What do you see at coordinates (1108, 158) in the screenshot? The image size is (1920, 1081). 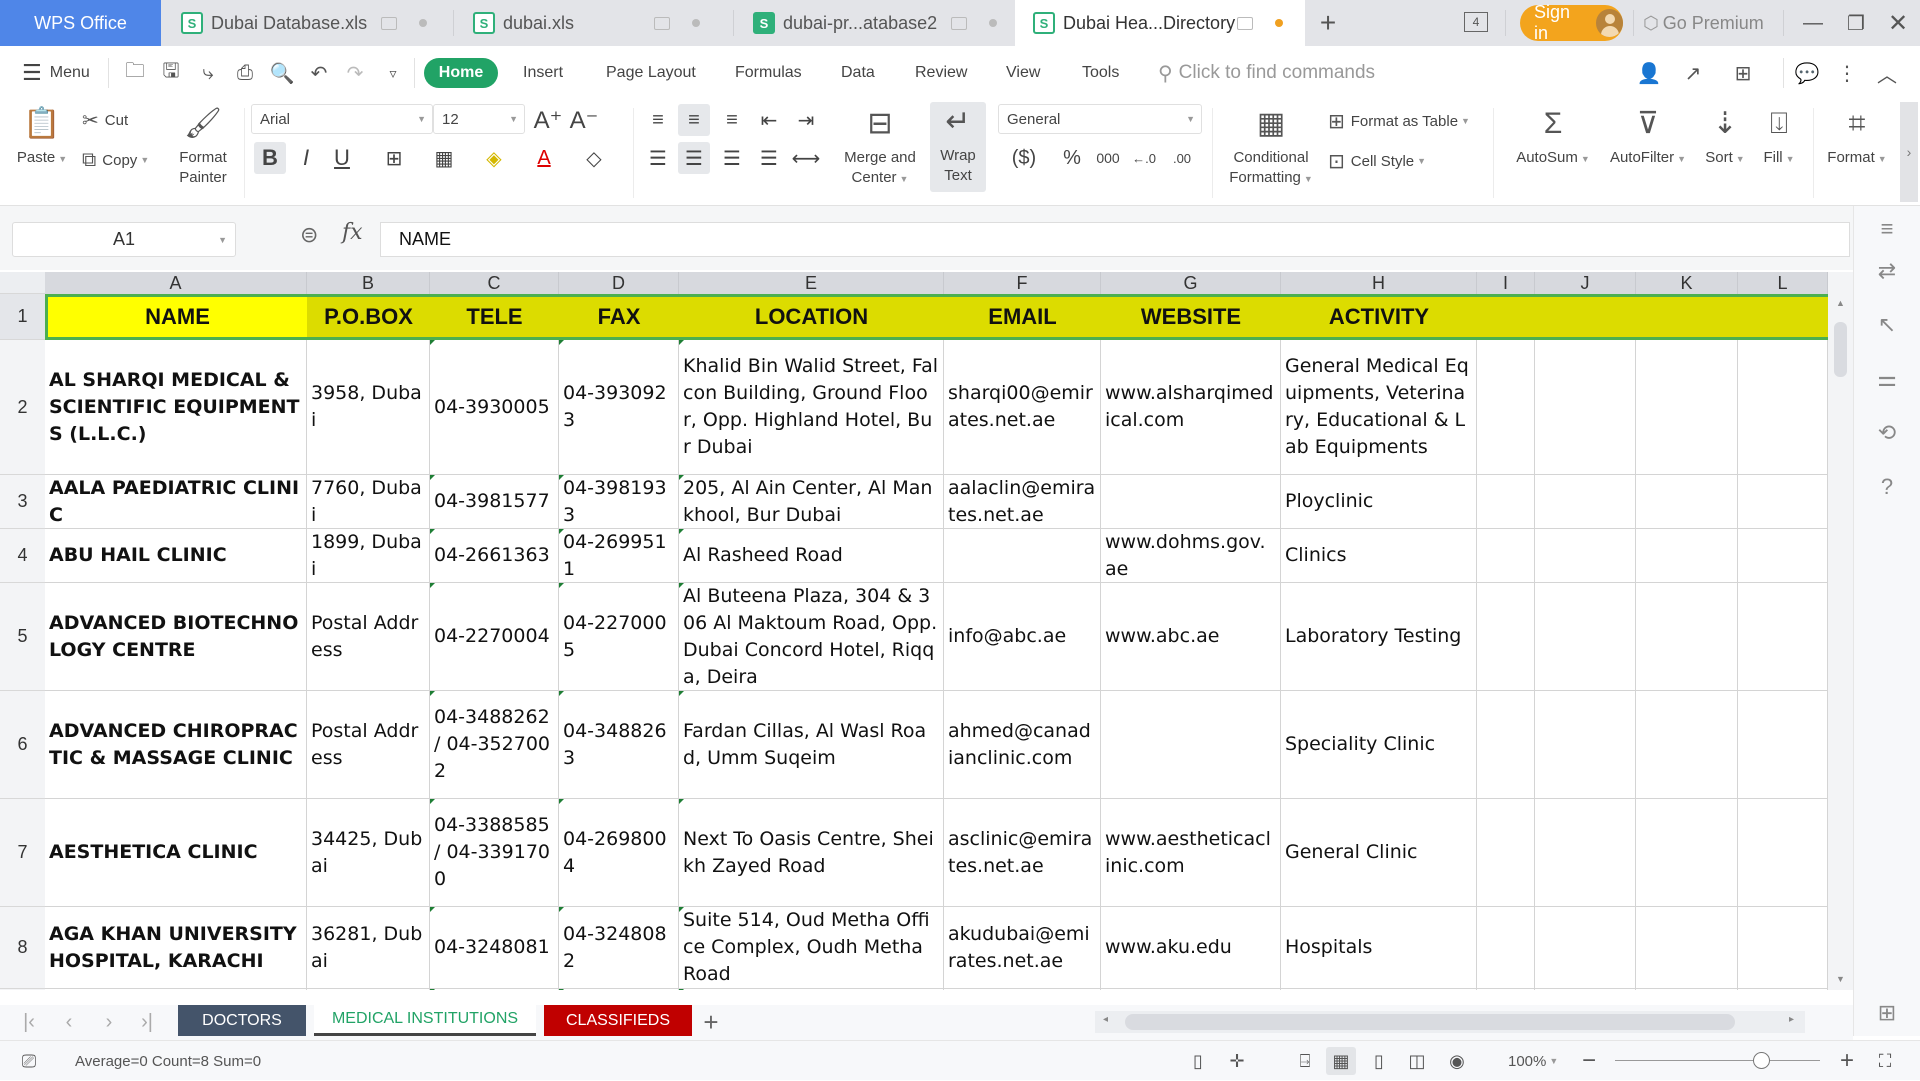 I see `thousands-separator-icon: 000` at bounding box center [1108, 158].